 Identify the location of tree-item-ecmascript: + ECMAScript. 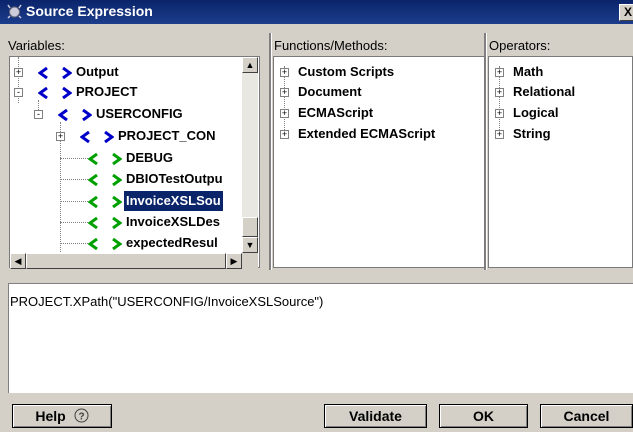
(374, 113).